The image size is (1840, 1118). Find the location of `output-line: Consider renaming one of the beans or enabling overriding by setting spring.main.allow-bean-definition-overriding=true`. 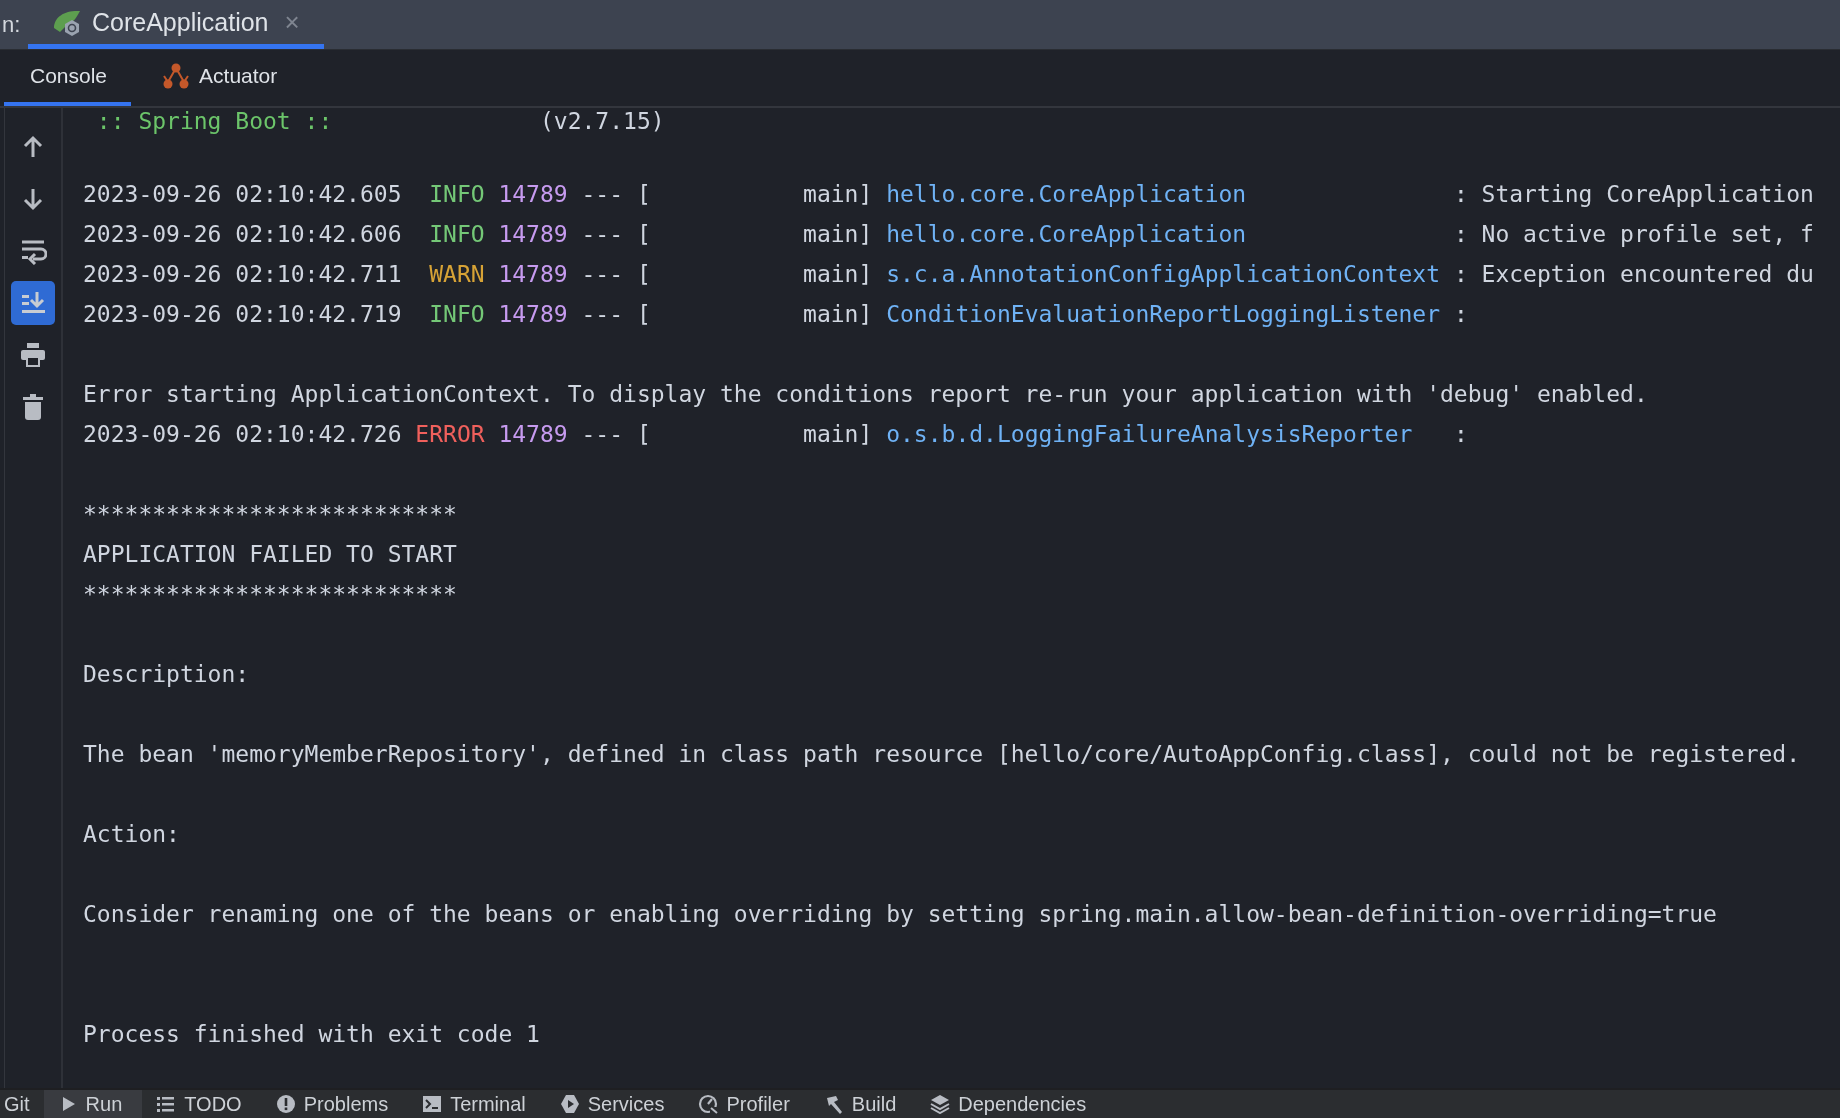

output-line: Consider renaming one of the beans or enabling overriding by setting spring.main.allow-bean-definition-overriding=true is located at coordinates (900, 914).